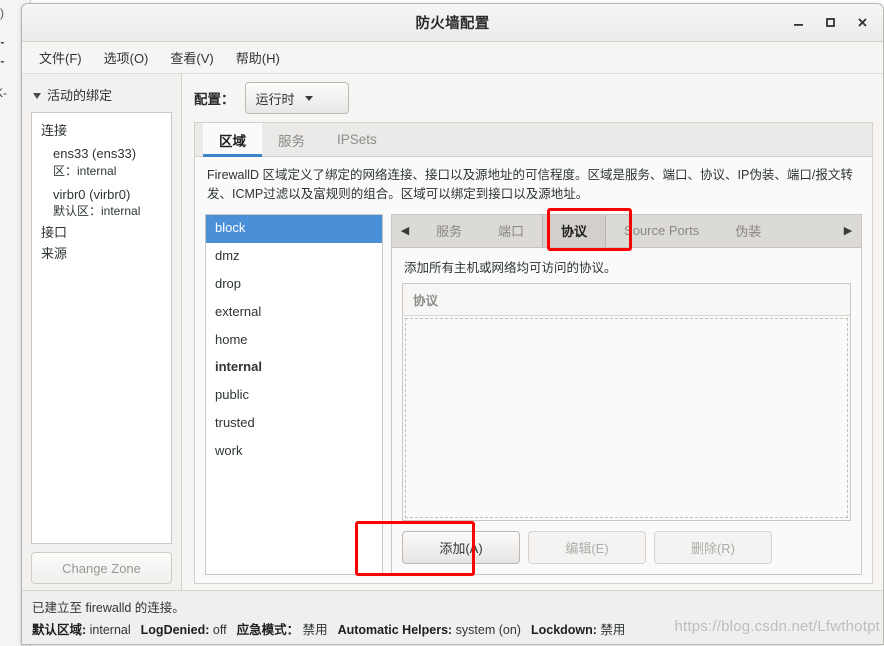  I want to click on status-key: Automatic Helpers:, so click(395, 630).